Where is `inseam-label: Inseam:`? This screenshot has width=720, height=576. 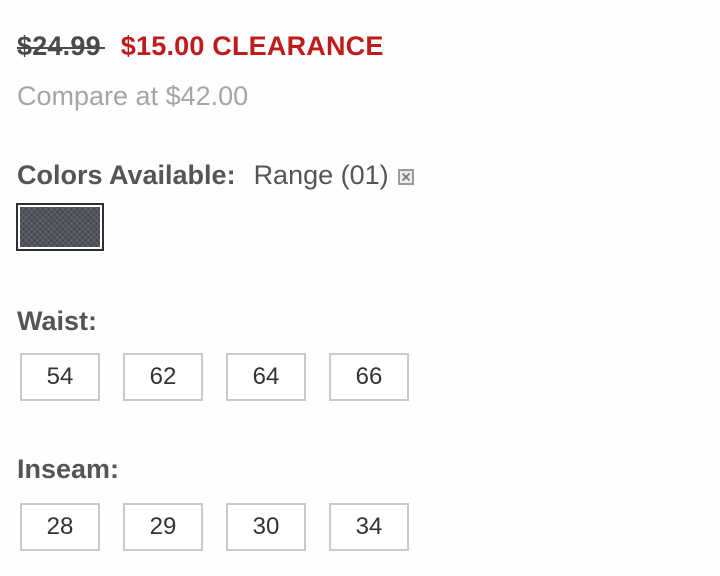
inseam-label: Inseam: is located at coordinates (68, 469).